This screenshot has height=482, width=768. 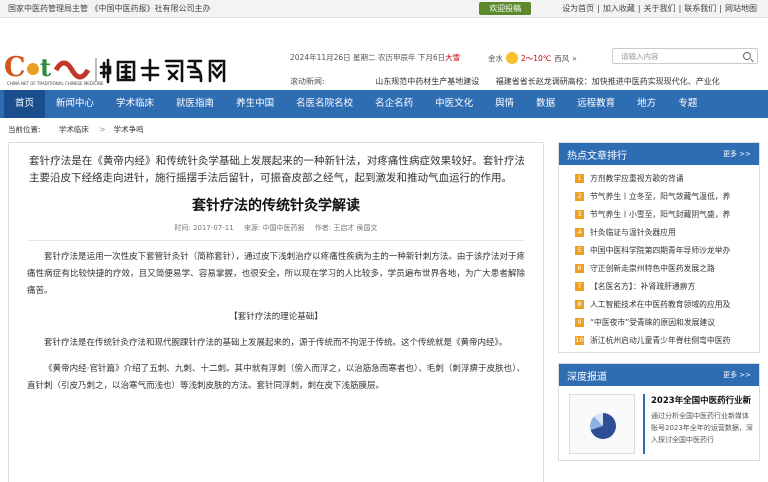 I want to click on list-item-label: 中国中医科学院第四期青年导师沙龙举办, so click(x=660, y=250).